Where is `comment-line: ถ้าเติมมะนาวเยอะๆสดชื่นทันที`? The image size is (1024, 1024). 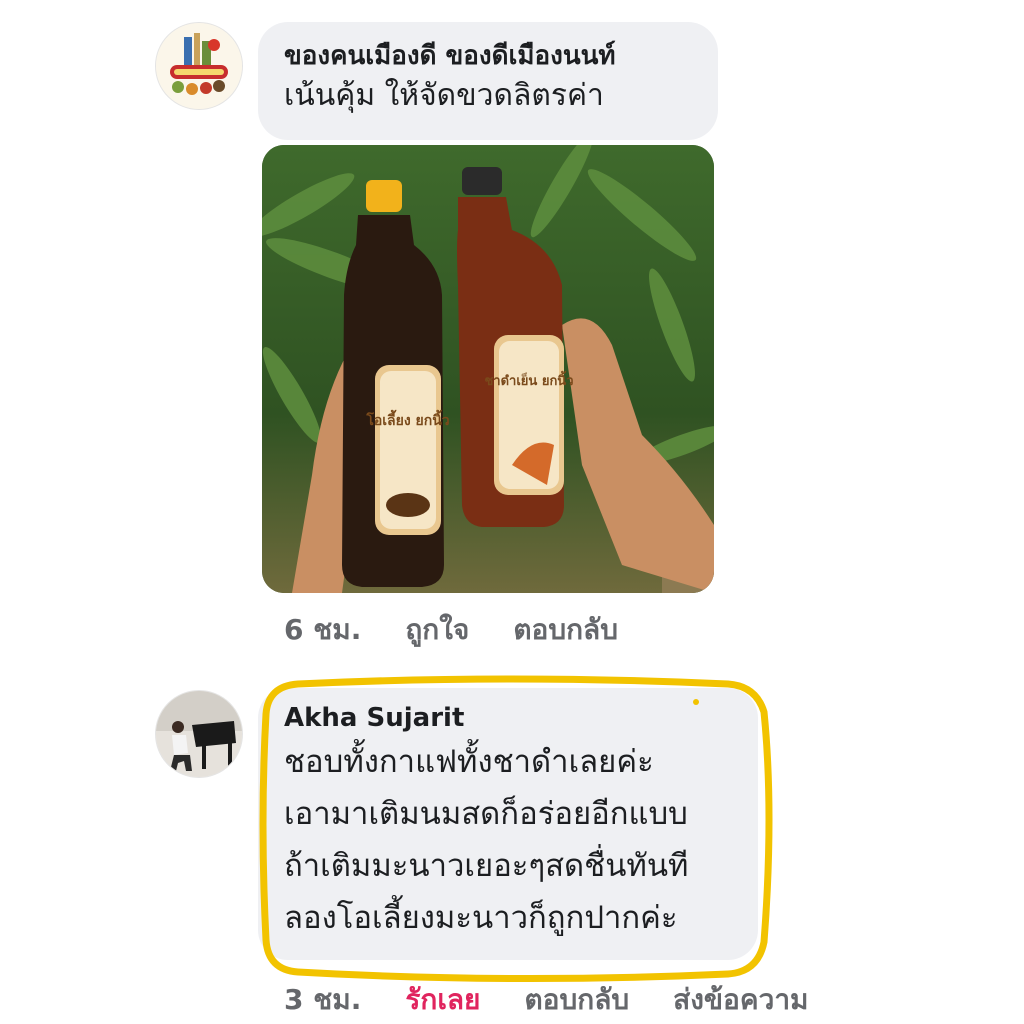
comment-line: ถ้าเติมมะนาวเยอะๆสดชื่นทันที is located at coordinates (486, 866).